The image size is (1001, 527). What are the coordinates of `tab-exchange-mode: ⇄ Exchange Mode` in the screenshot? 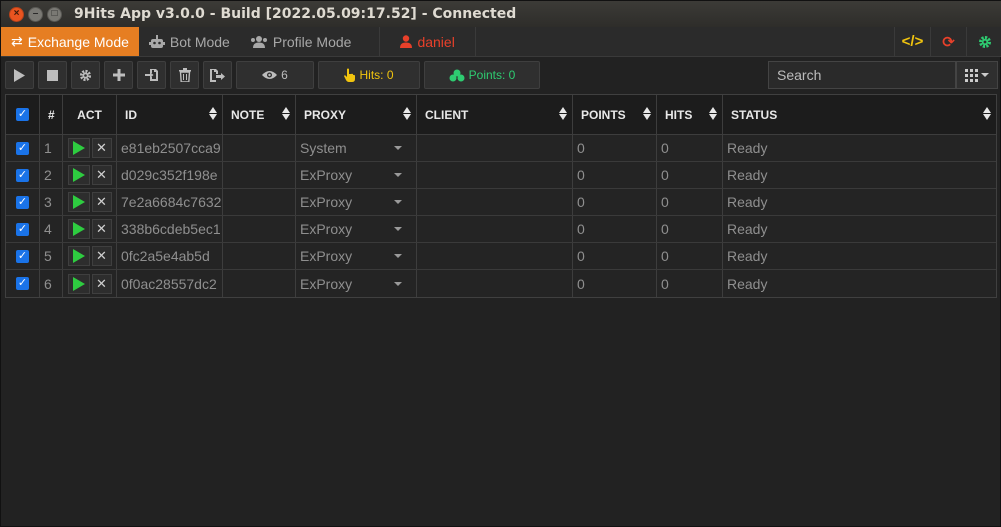 It's located at (70, 41).